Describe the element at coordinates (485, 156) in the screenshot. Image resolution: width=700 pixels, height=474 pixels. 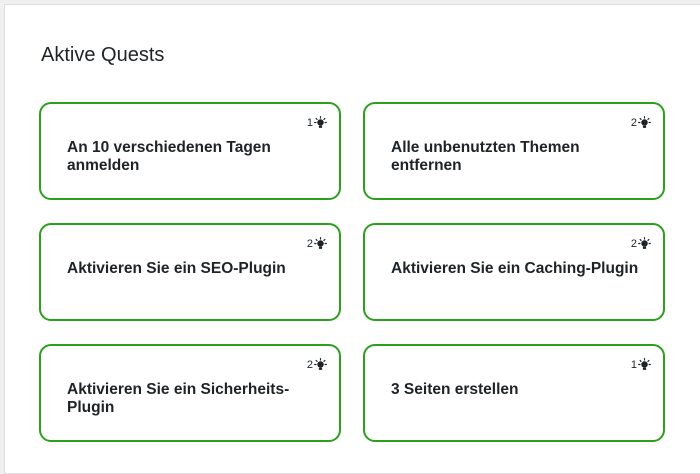
I see `quest-label: Alle unbenutzten Themen entfernen` at that location.